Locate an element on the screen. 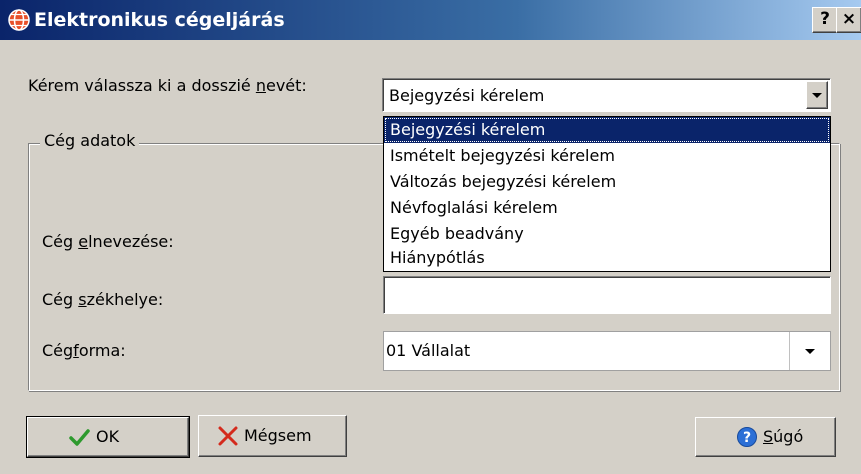  dossier-dropdown-button is located at coordinates (817, 95).